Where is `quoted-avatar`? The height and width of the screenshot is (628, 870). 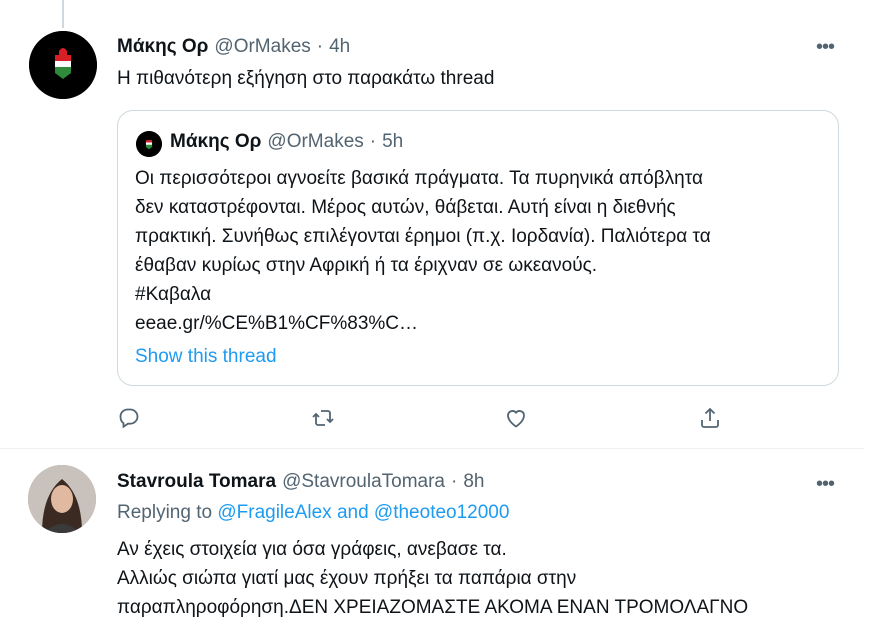
quoted-avatar is located at coordinates (149, 144).